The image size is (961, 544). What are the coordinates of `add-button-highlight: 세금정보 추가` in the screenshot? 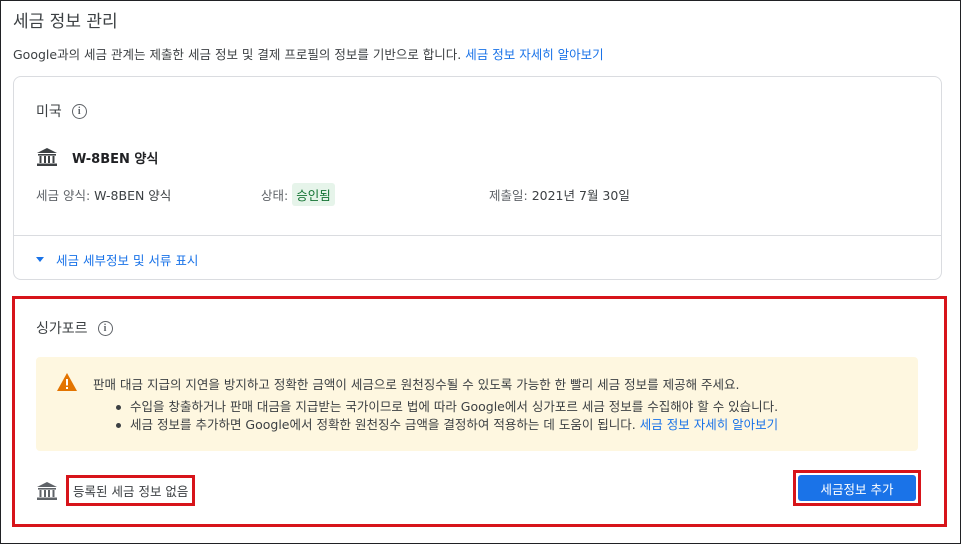 It's located at (857, 488).